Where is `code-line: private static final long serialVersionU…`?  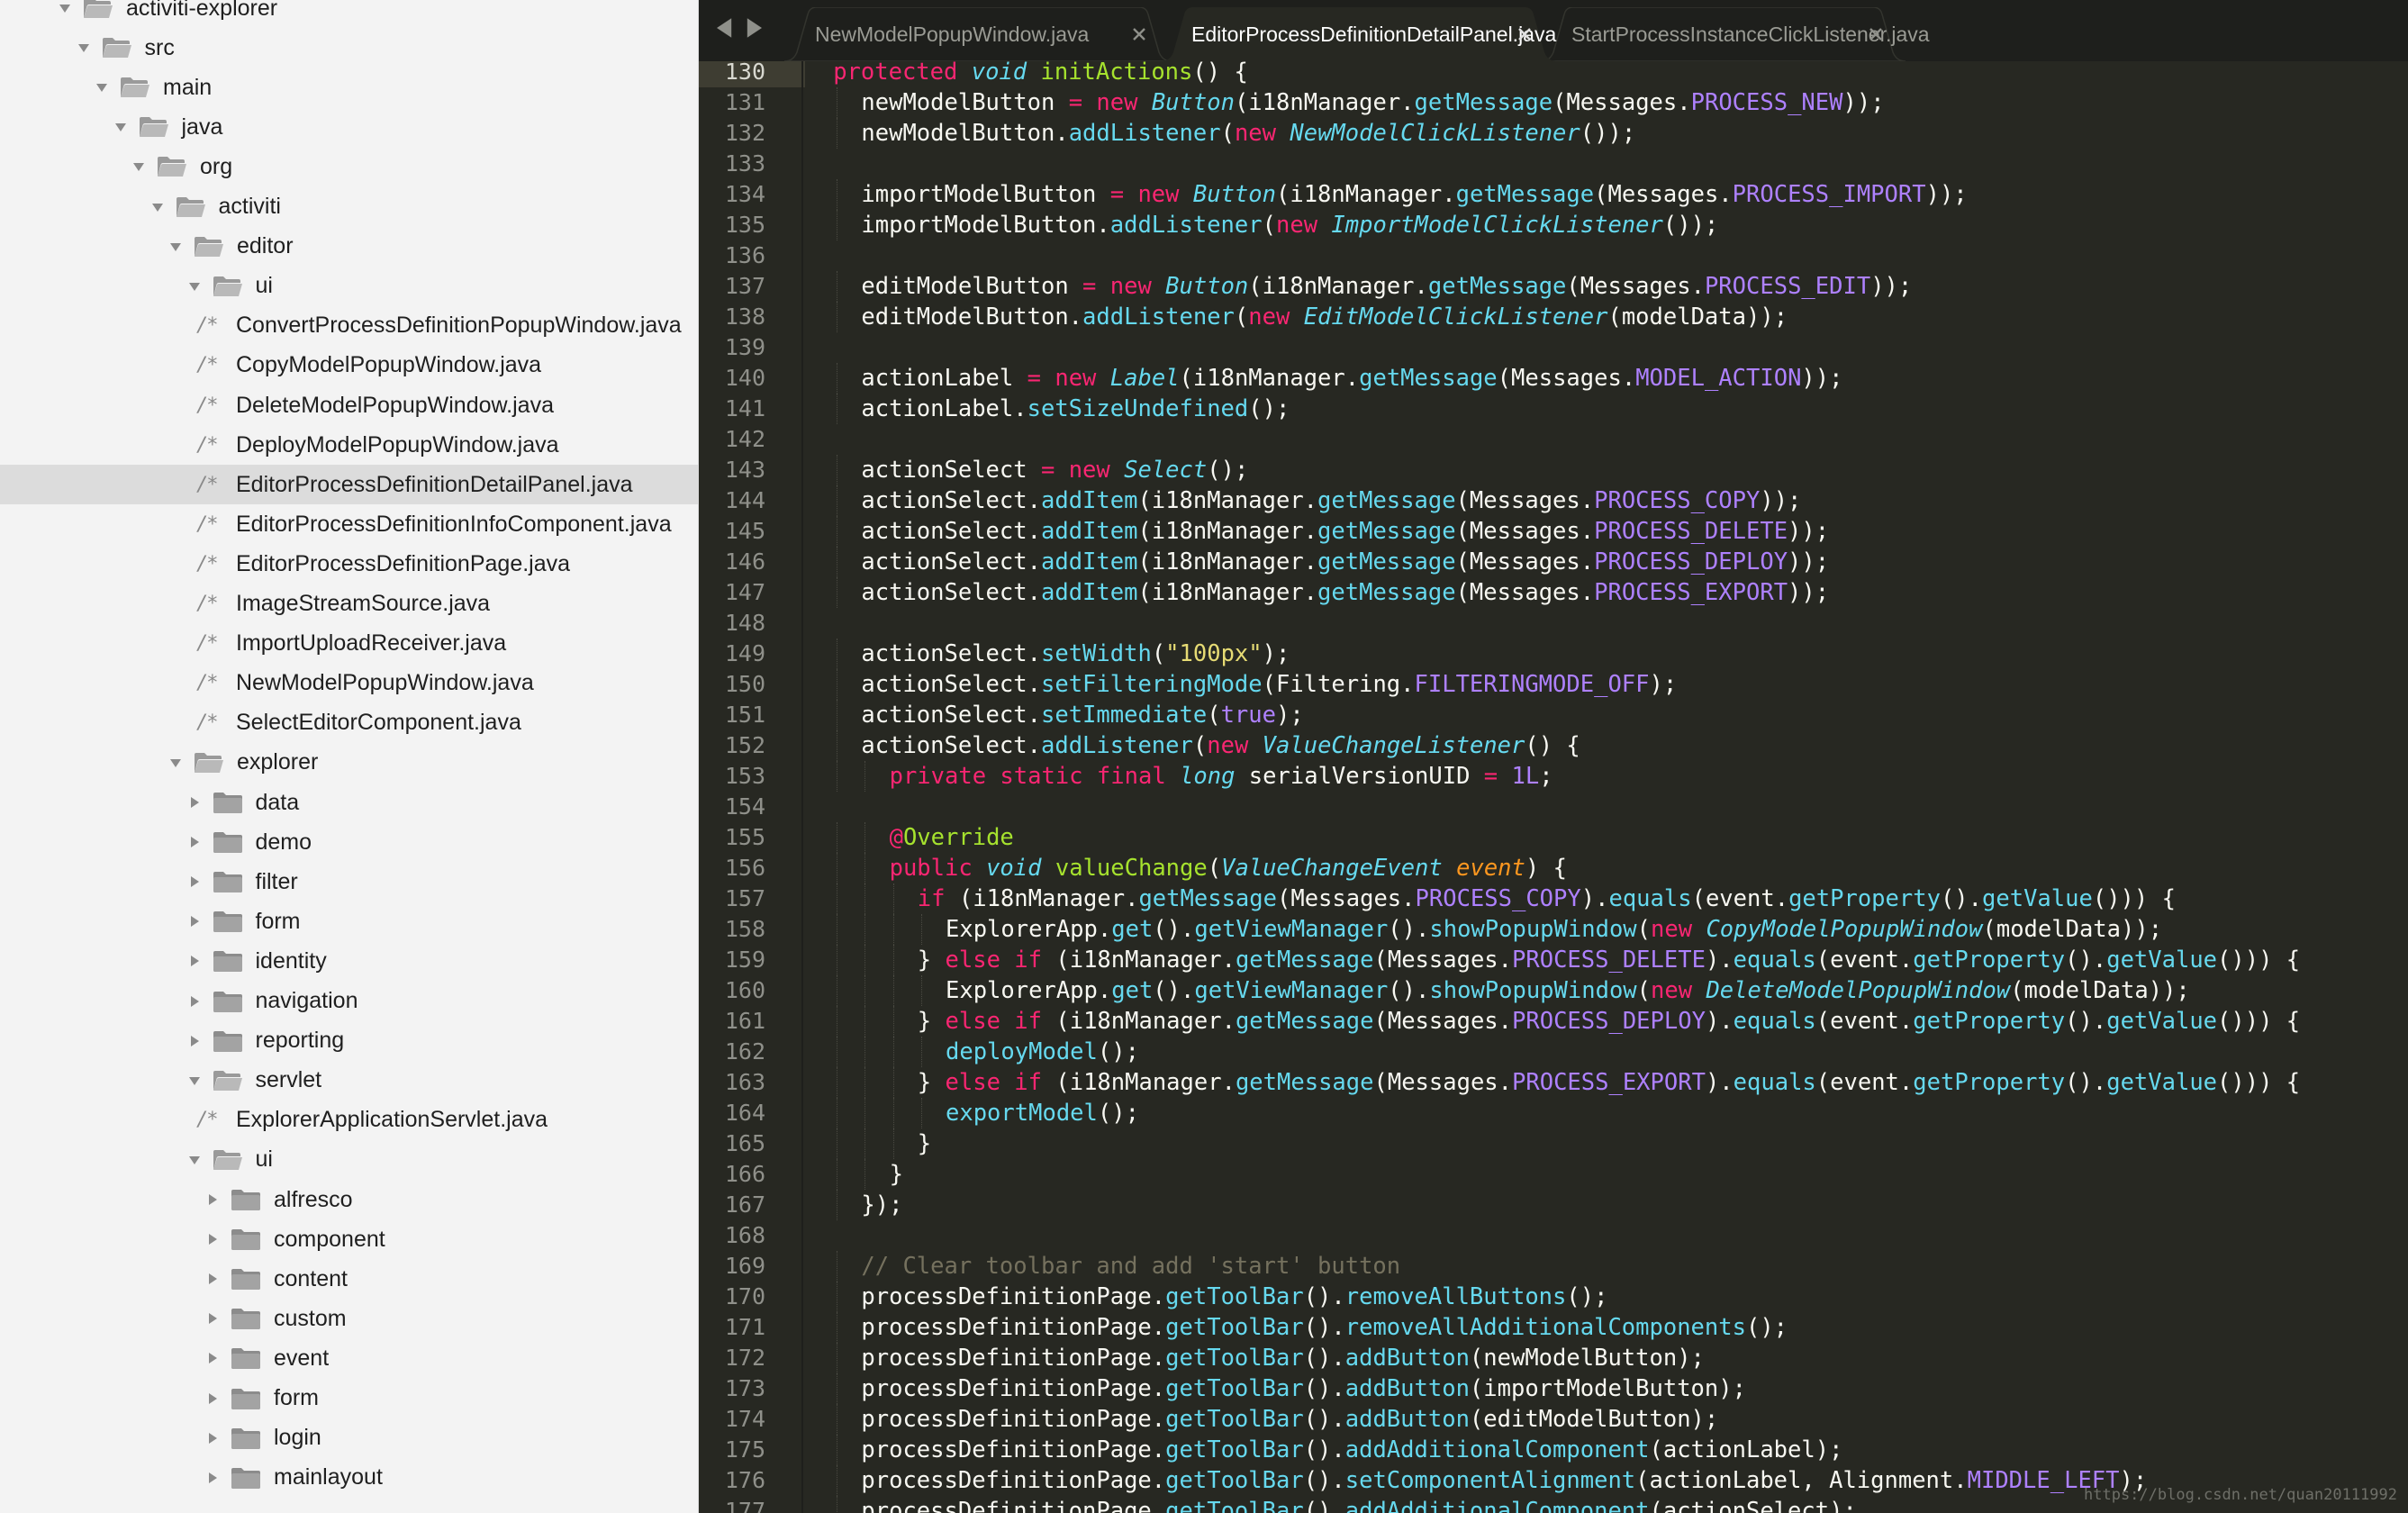
code-line: private static final long serialVersionU… is located at coordinates (1221, 776).